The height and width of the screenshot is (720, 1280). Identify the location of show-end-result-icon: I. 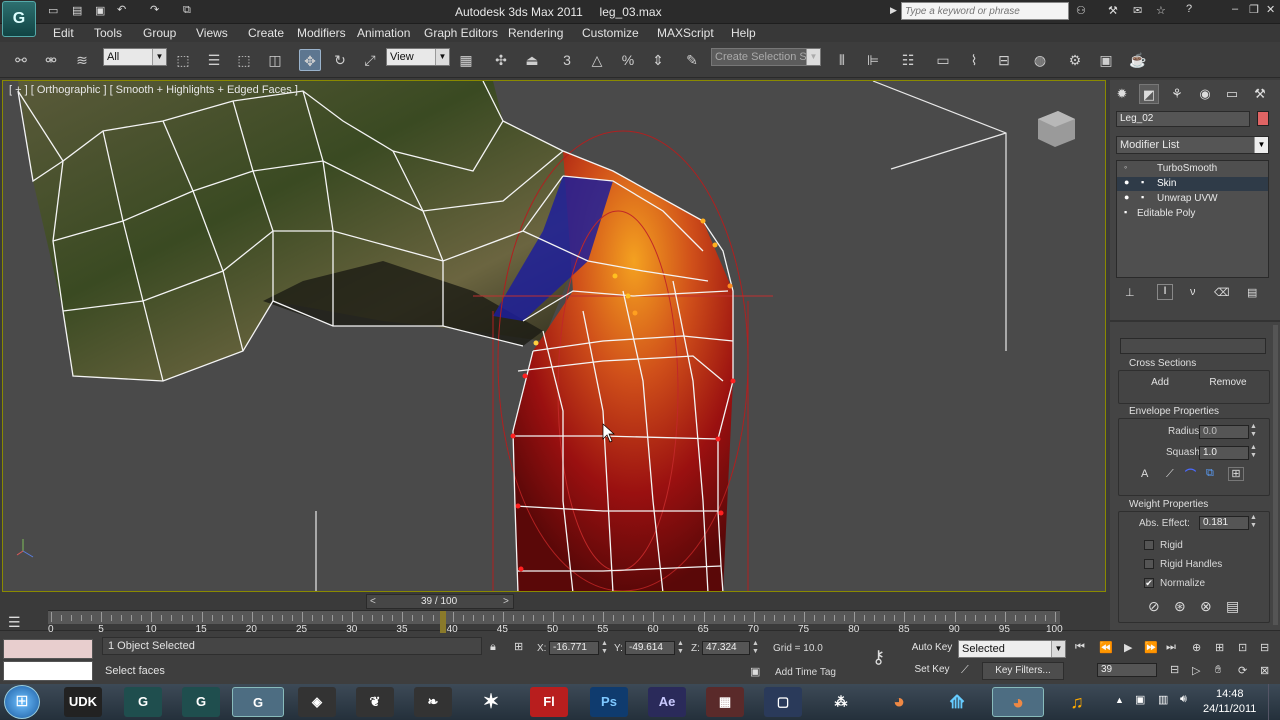
(1165, 292).